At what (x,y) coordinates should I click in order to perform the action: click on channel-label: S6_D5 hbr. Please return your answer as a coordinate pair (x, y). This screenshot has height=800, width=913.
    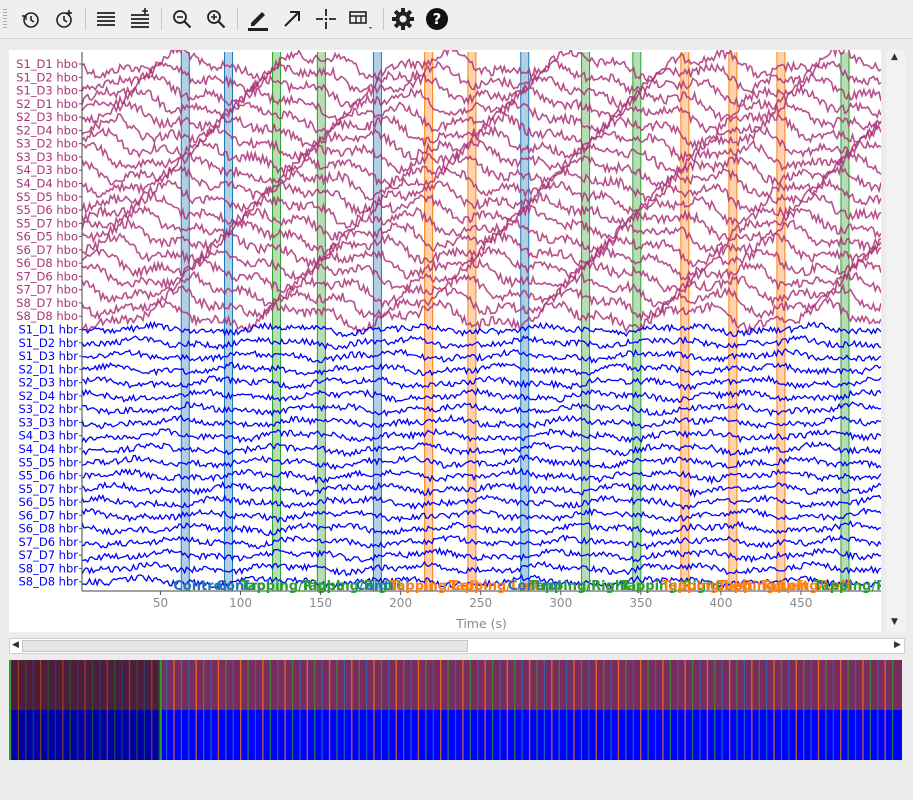
    Looking at the image, I should click on (48, 502).